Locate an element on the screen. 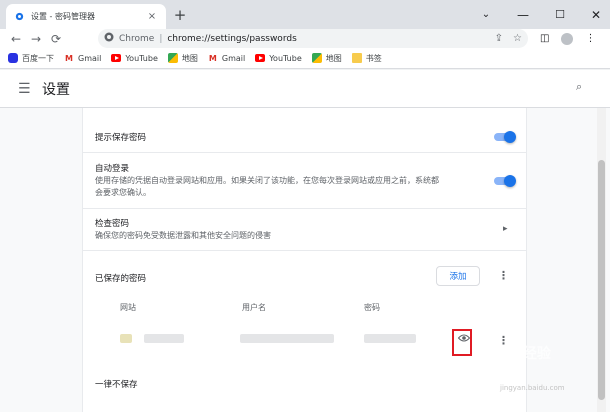 The width and height of the screenshot is (610, 412). baidu-watermark: Baidu经验 is located at coordinates (514, 354).